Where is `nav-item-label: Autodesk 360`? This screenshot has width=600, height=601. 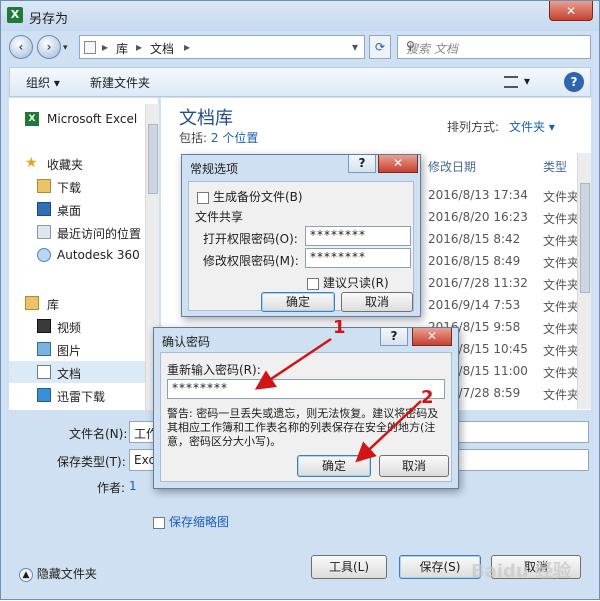
nav-item-label: Autodesk 360 is located at coordinates (98, 255).